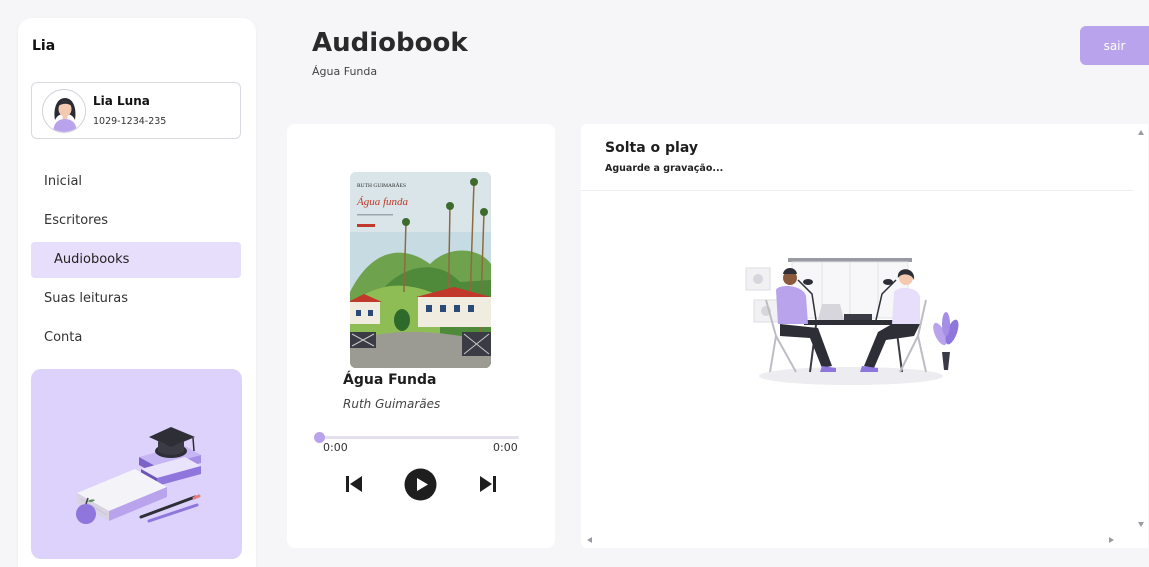  Describe the element at coordinates (130, 121) in the screenshot. I see `profile-id: 1029-1234-235` at that location.